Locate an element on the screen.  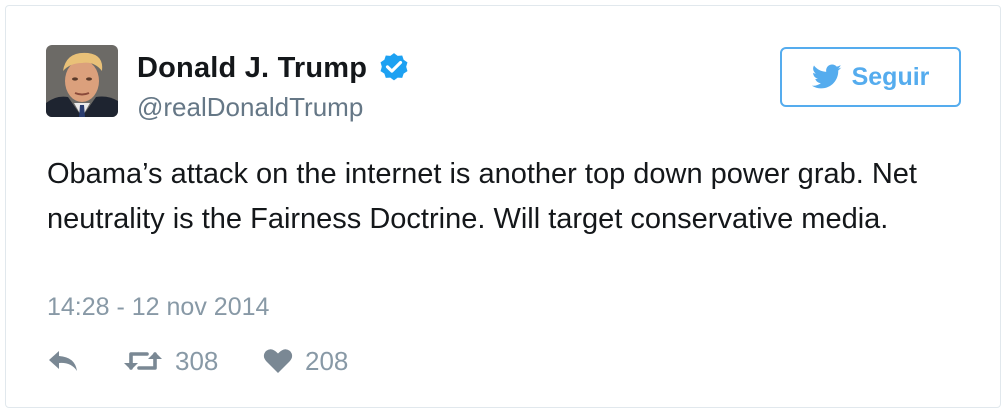
retweet-icon is located at coordinates (143, 361).